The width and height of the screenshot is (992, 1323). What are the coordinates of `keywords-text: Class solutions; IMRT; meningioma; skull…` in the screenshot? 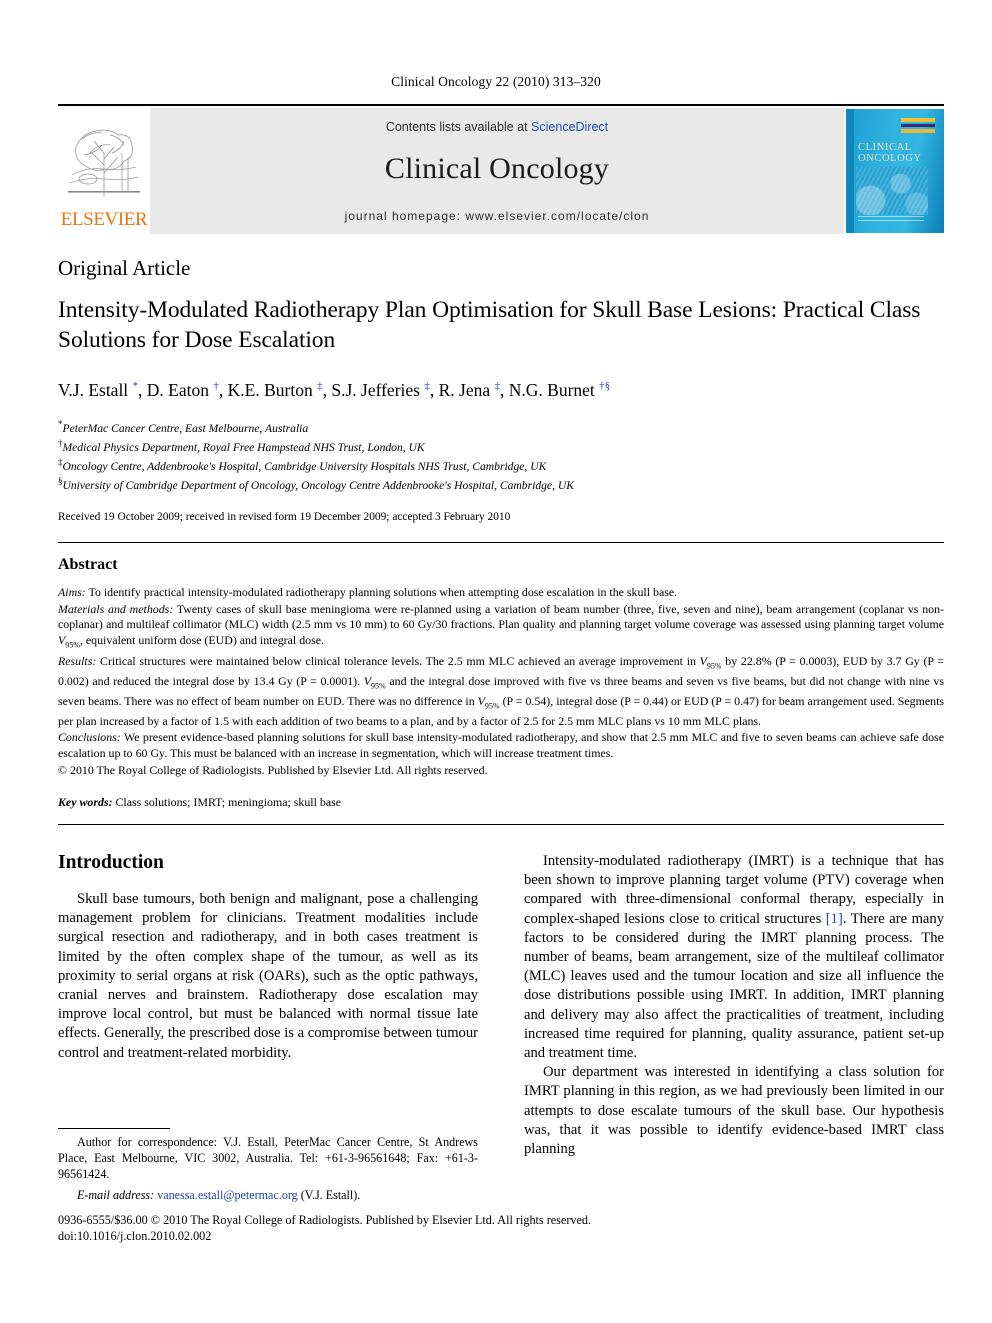 It's located at (227, 802).